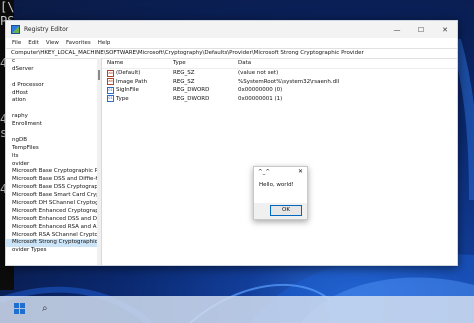 The image size is (474, 323). I want to click on value-name: SigInFile, so click(127, 90).